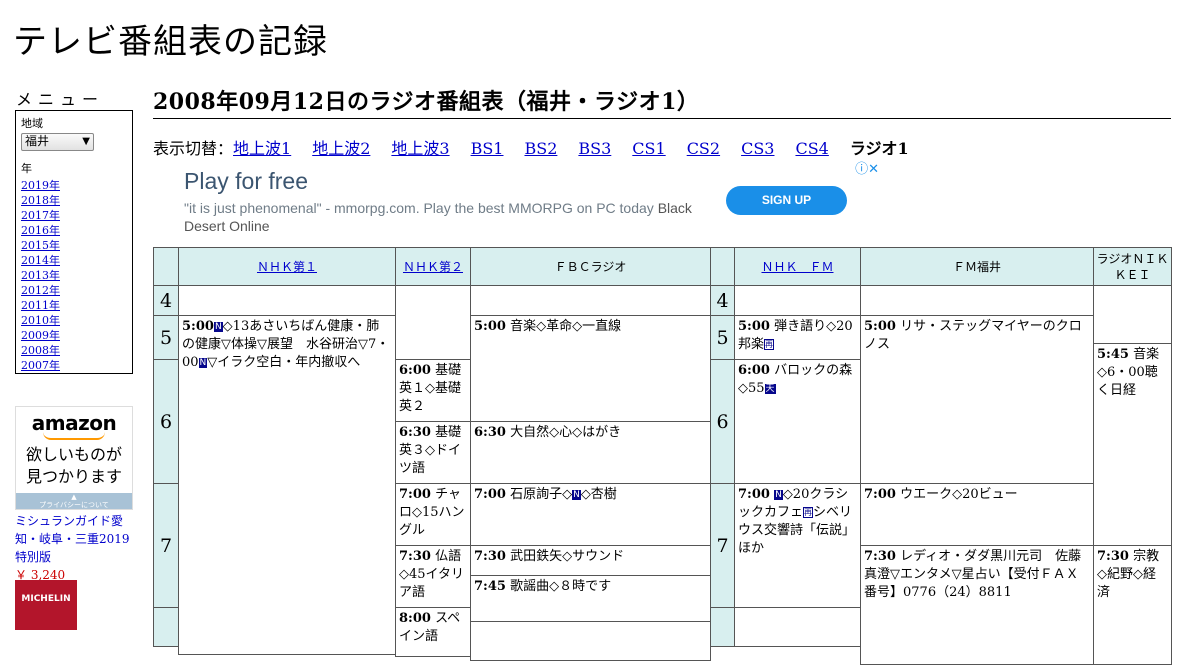  I want to click on year-link-2009: 2009年, so click(76, 335).